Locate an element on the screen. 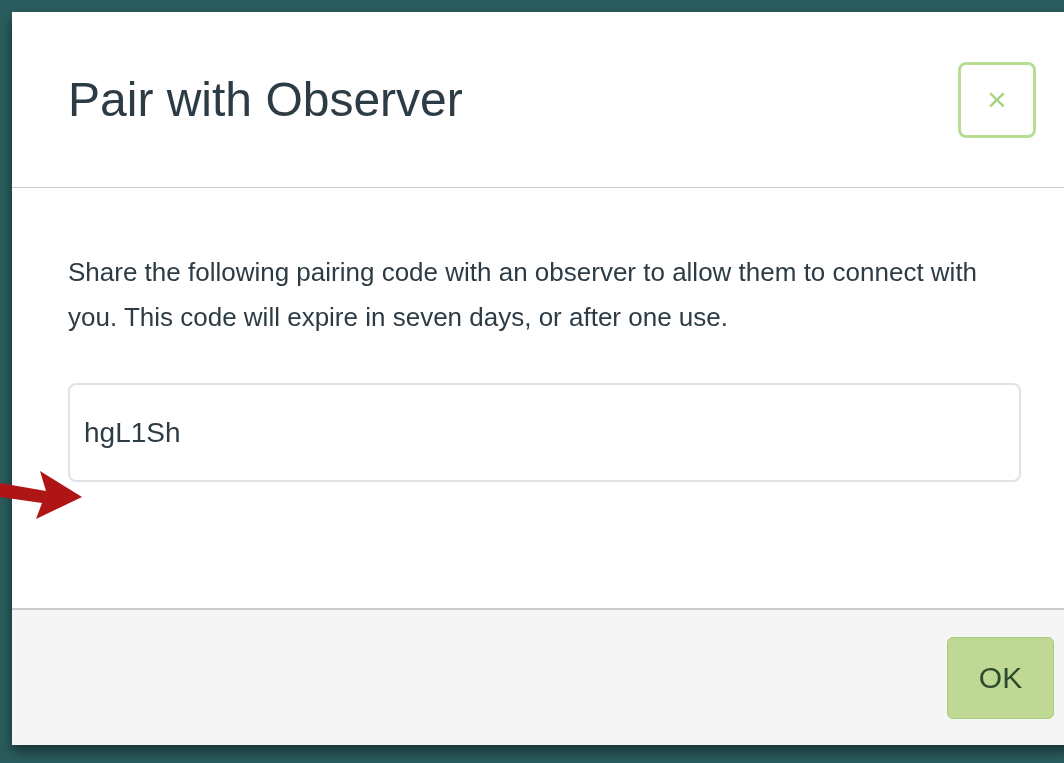 The height and width of the screenshot is (763, 1064). arrow-icon is located at coordinates (41, 495).